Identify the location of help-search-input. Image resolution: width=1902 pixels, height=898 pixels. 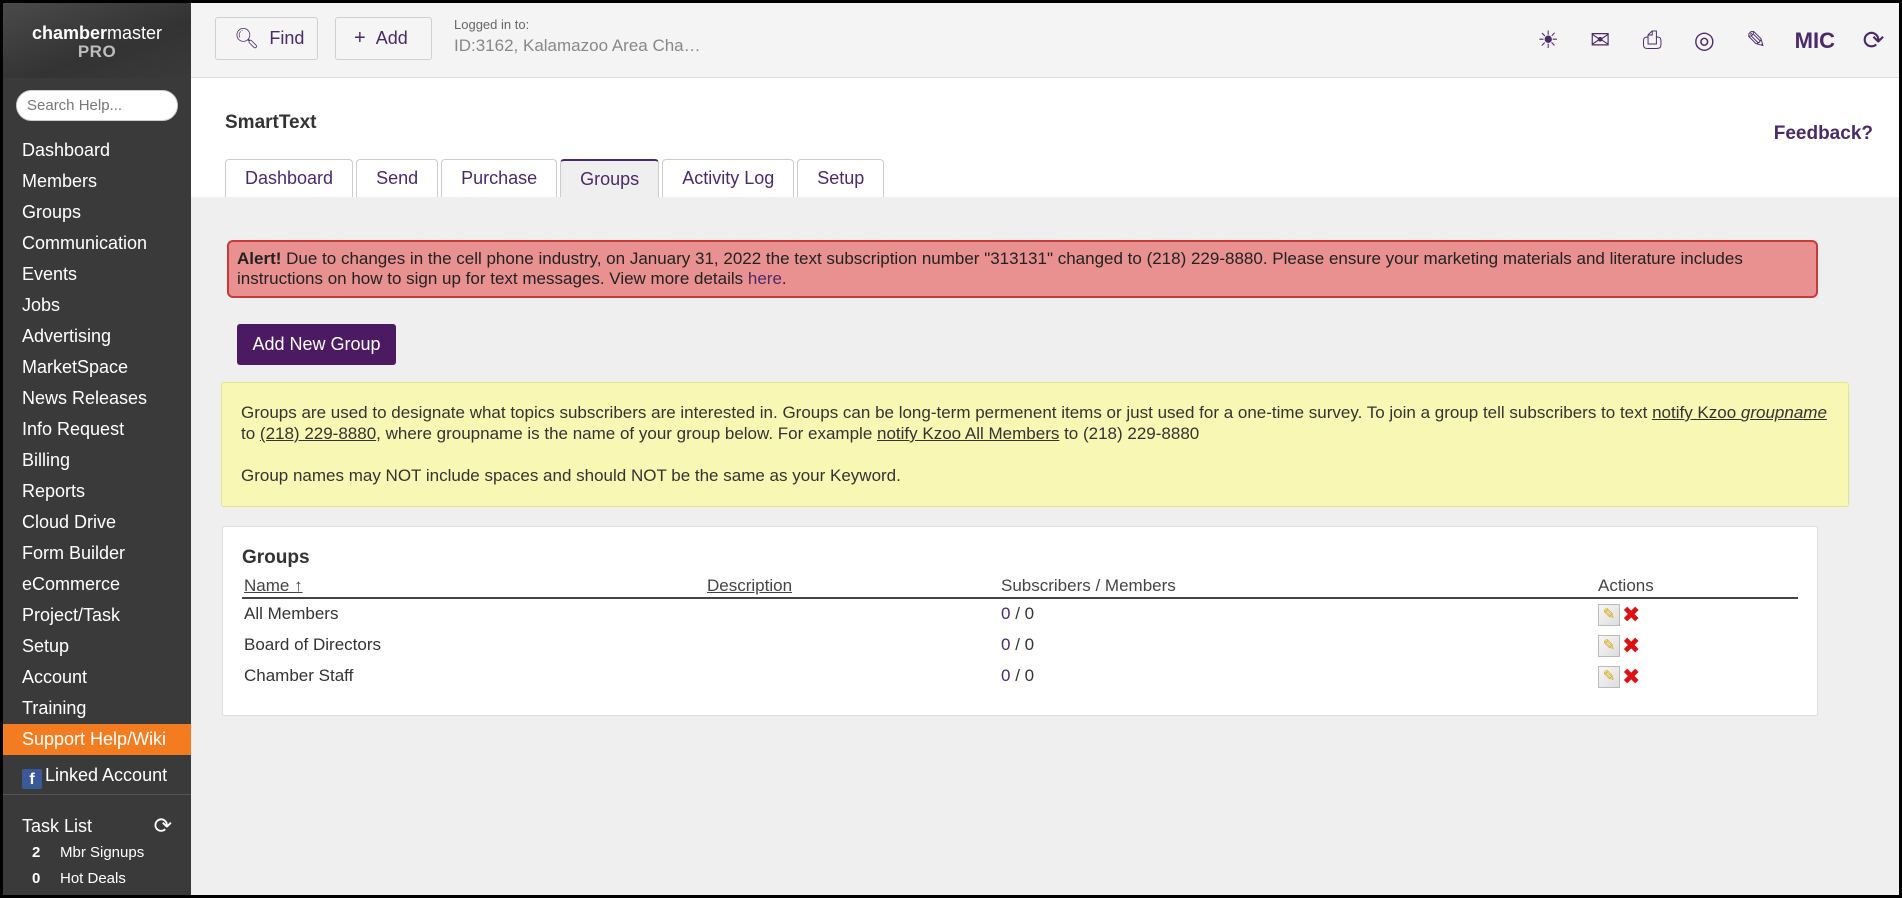
(97, 105).